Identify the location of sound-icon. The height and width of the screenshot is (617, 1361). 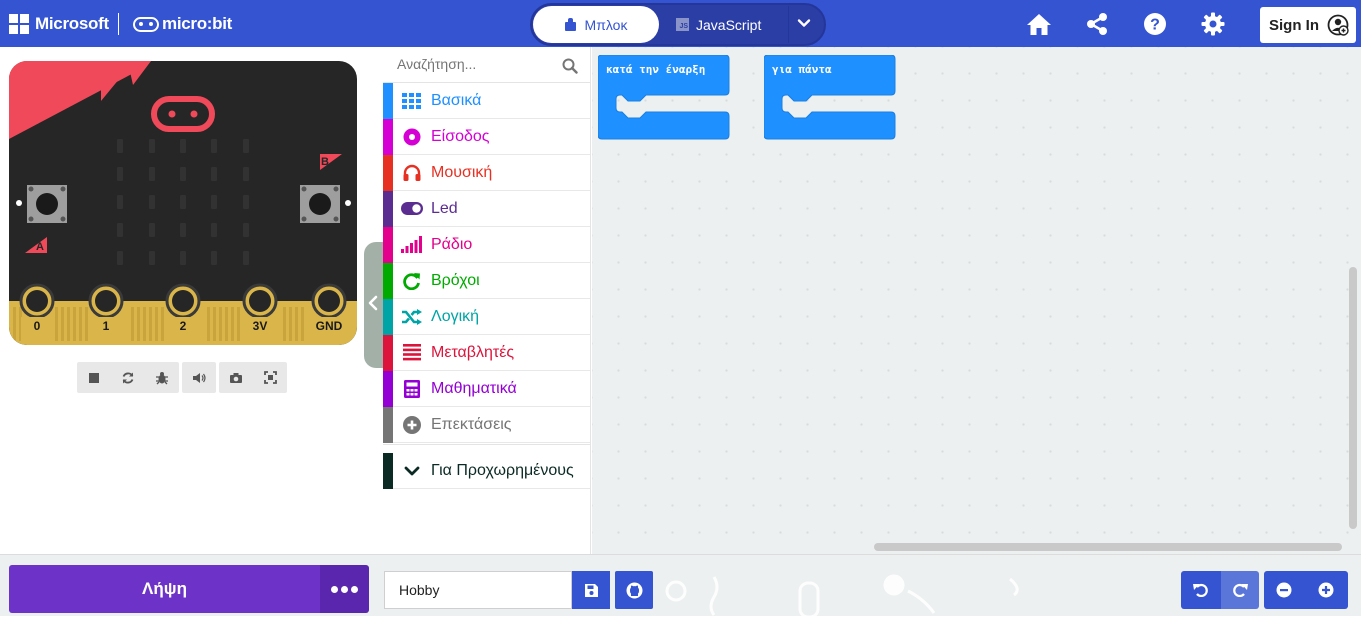
(199, 377).